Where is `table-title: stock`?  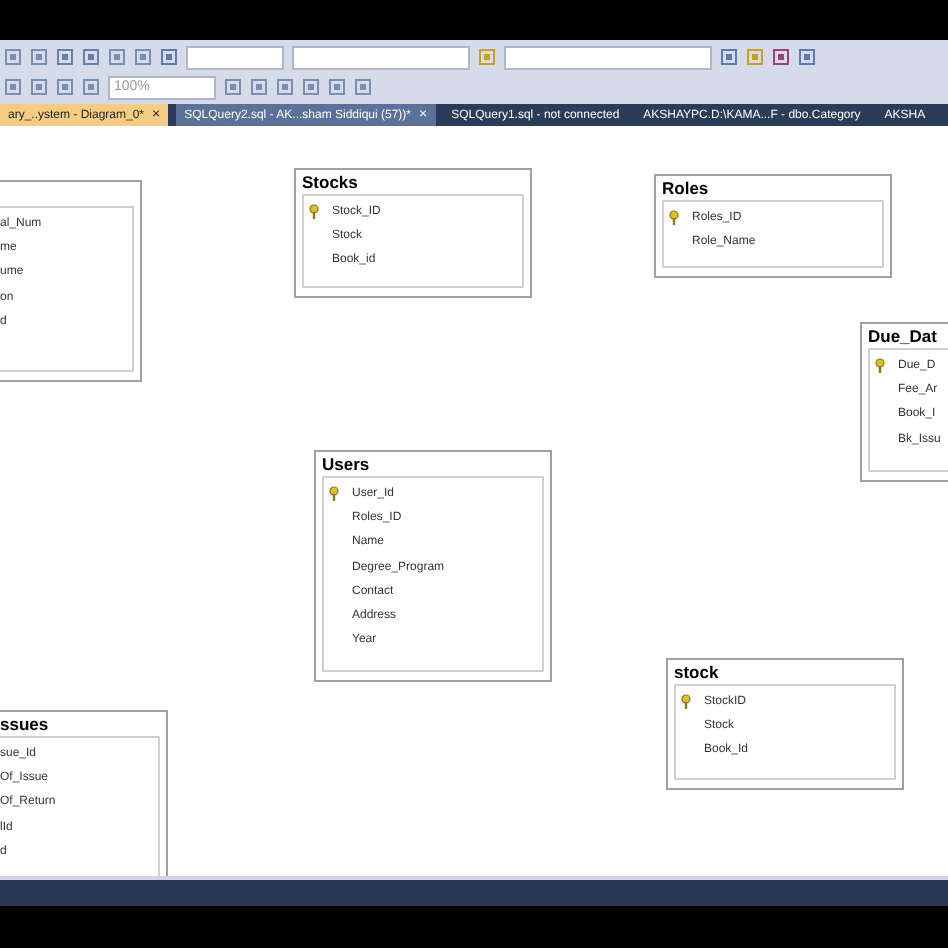 table-title: stock is located at coordinates (697, 673).